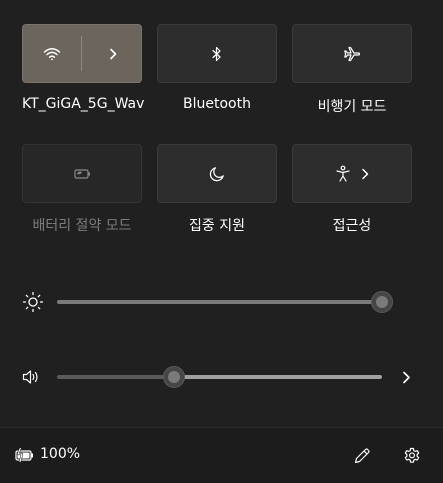 The width and height of the screenshot is (443, 483). I want to click on focus-assist-tile-label: 집중 지원, so click(217, 226).